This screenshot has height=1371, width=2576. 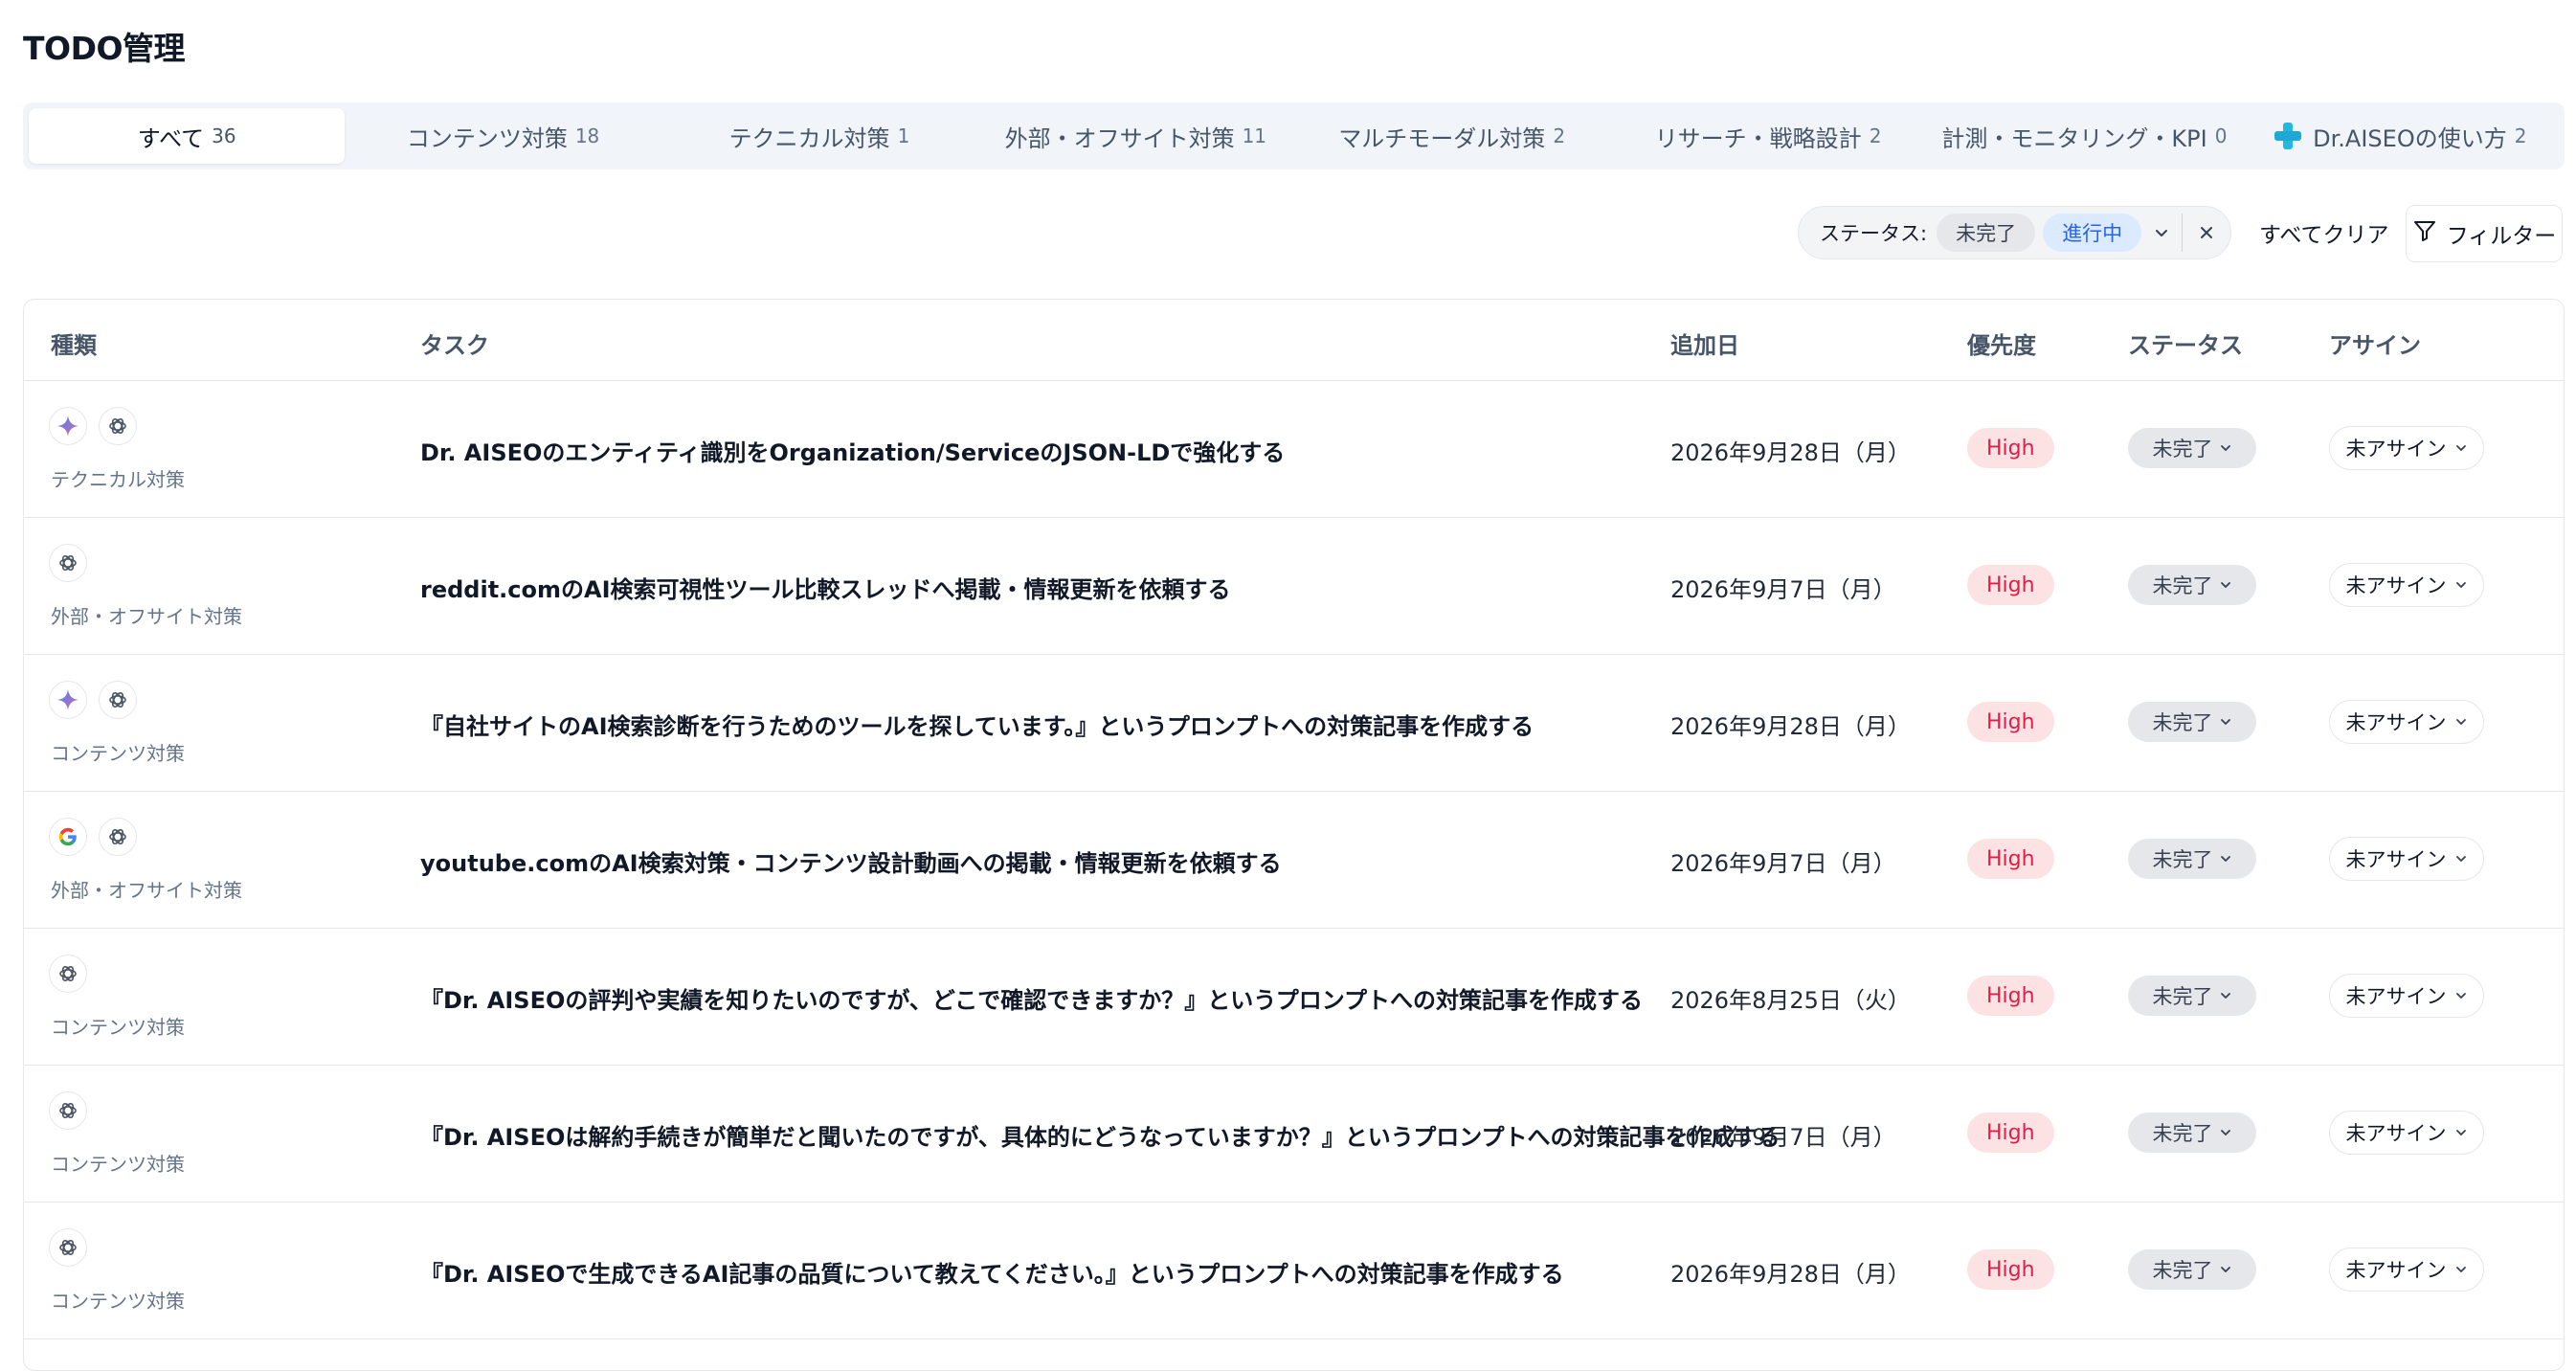 What do you see at coordinates (224, 135) in the screenshot?
I see `tab-count: 36` at bounding box center [224, 135].